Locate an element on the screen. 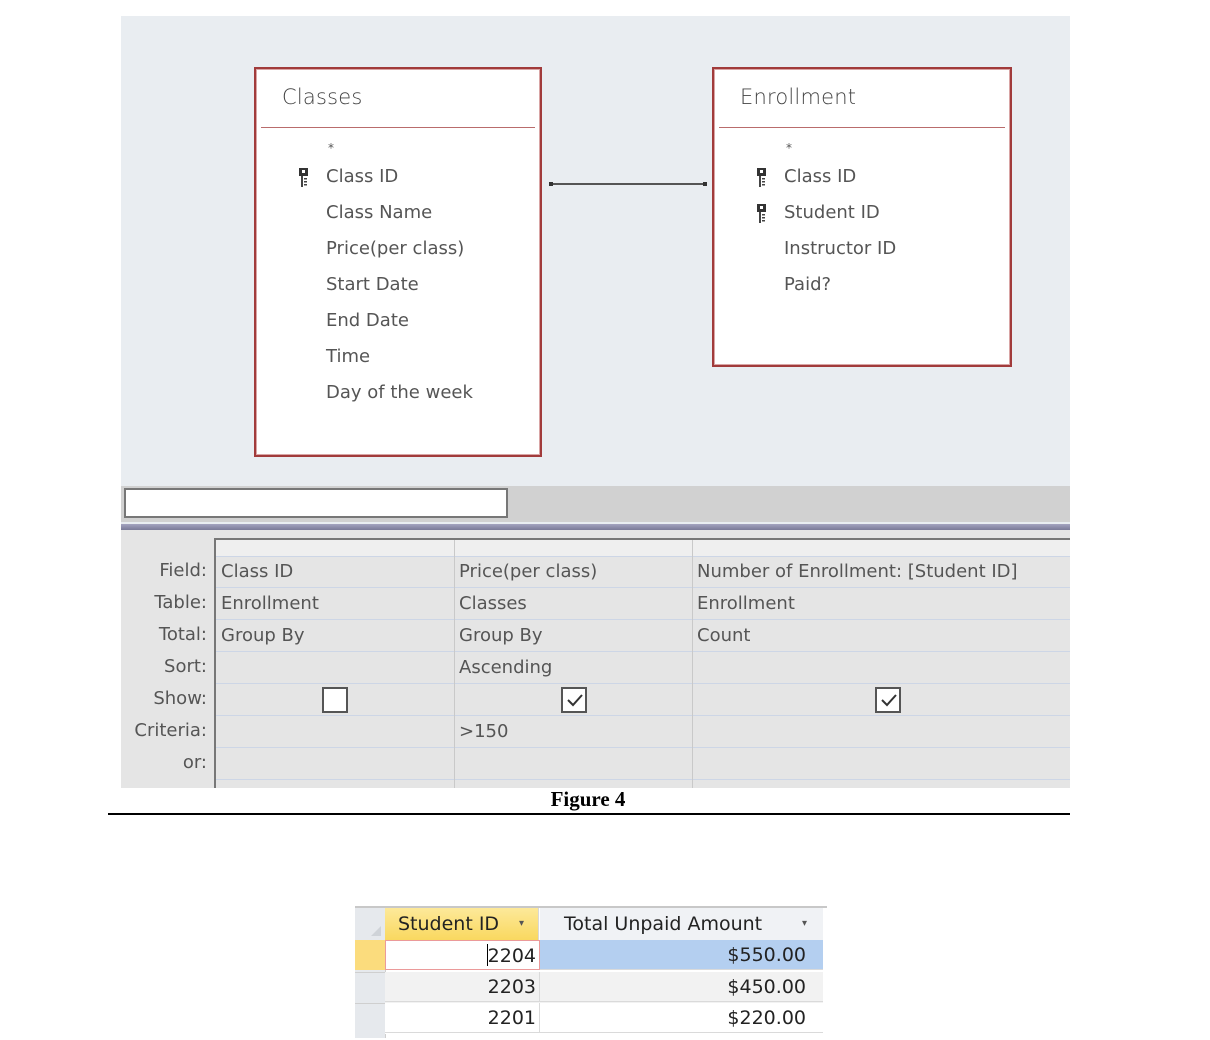  cell-student-id: 2204 is located at coordinates (462, 955).